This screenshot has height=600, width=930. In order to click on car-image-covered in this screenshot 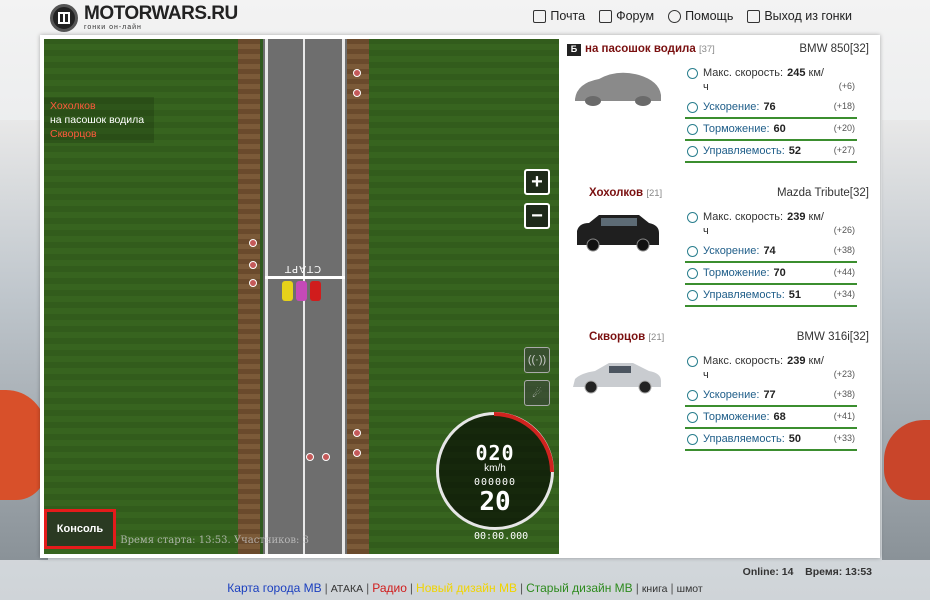, I will do `click(617, 87)`.